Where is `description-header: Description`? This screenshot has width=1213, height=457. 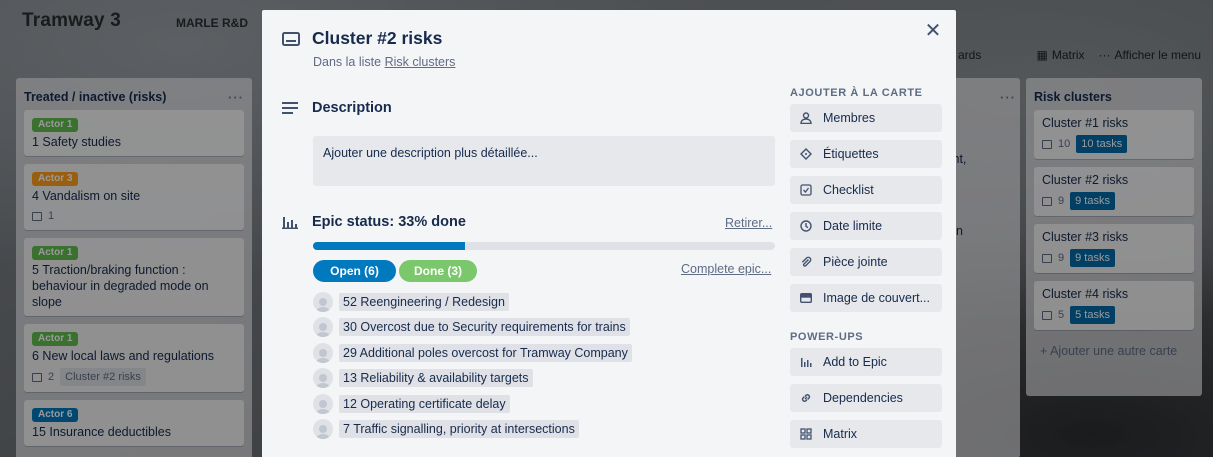
description-header: Description is located at coordinates (337, 108).